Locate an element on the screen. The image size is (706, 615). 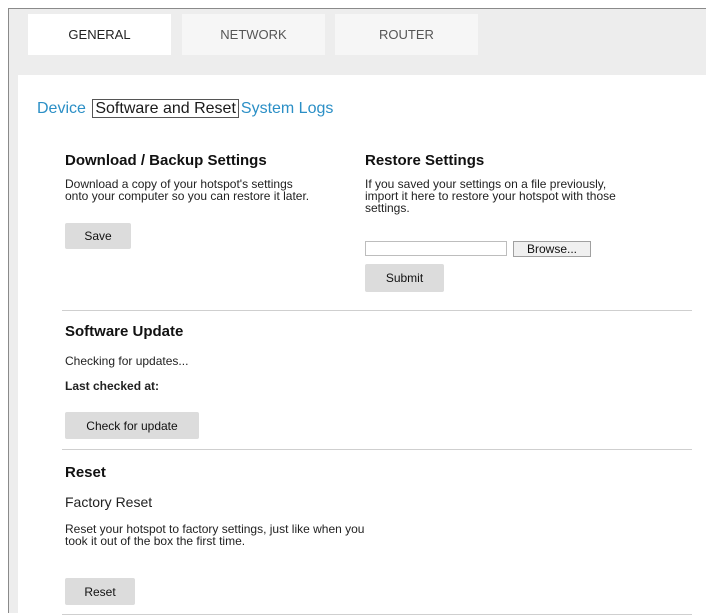
software-update-title: Software Update is located at coordinates (124, 331).